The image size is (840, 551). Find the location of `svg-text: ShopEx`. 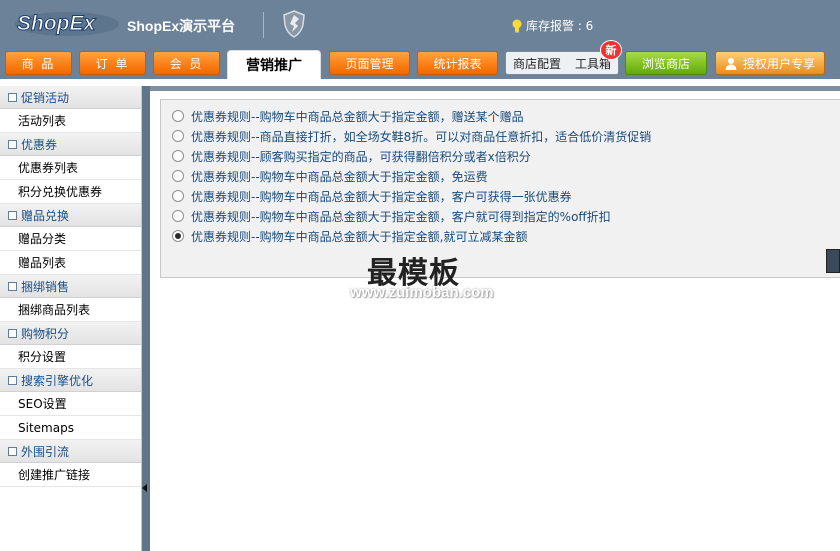

svg-text: ShopEx is located at coordinates (56, 23).